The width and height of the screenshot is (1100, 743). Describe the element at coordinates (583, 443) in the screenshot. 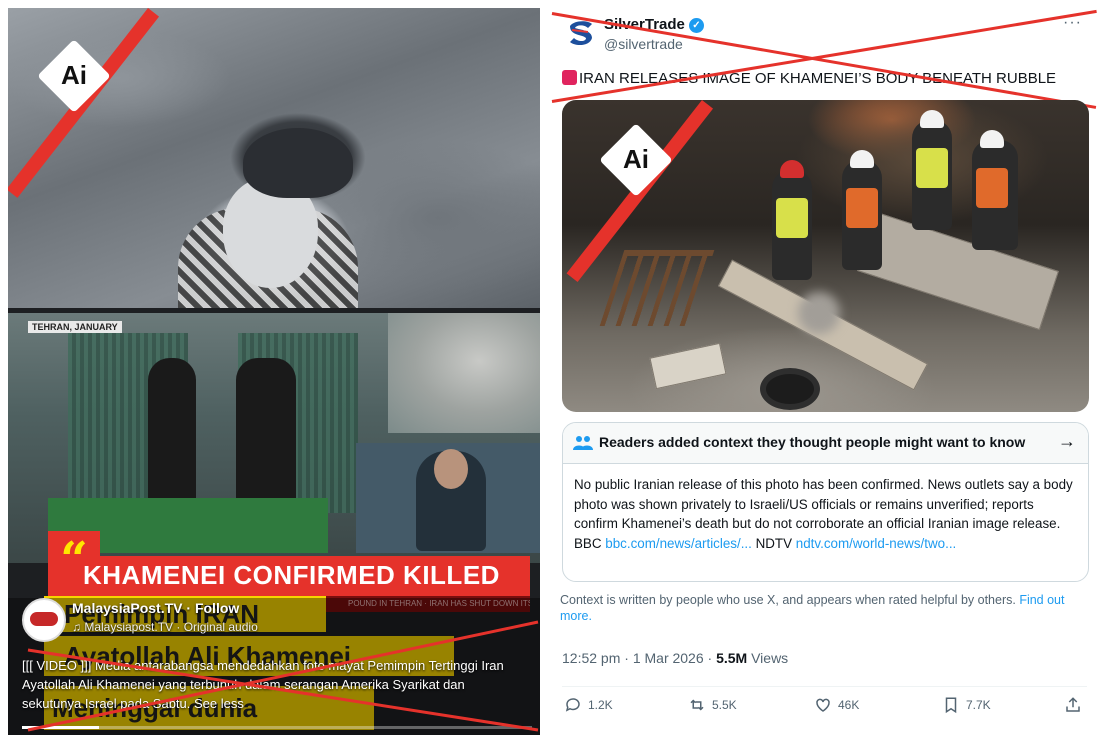

I see `people-icon` at that location.